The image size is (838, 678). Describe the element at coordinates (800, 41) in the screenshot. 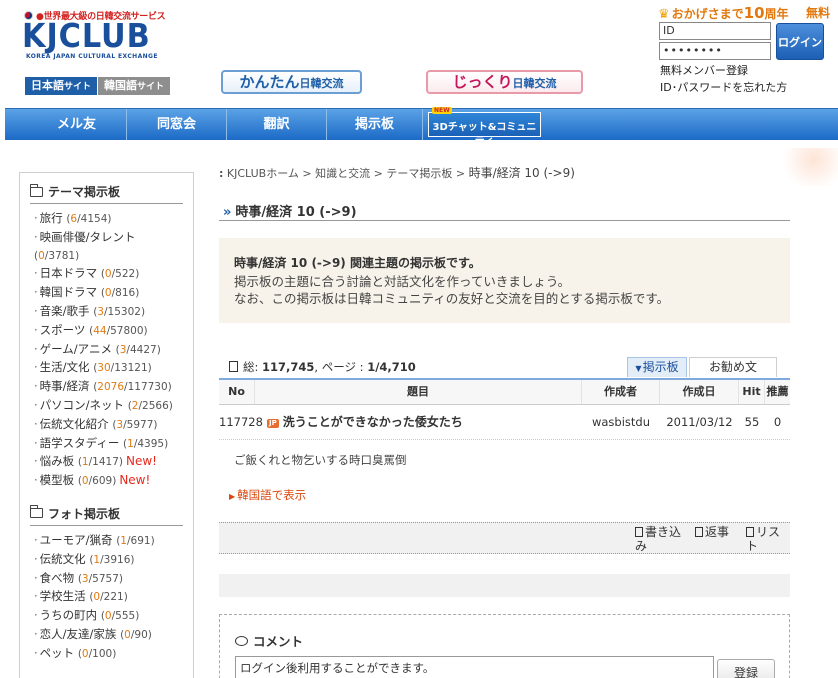

I see `login-button: ログイン` at that location.